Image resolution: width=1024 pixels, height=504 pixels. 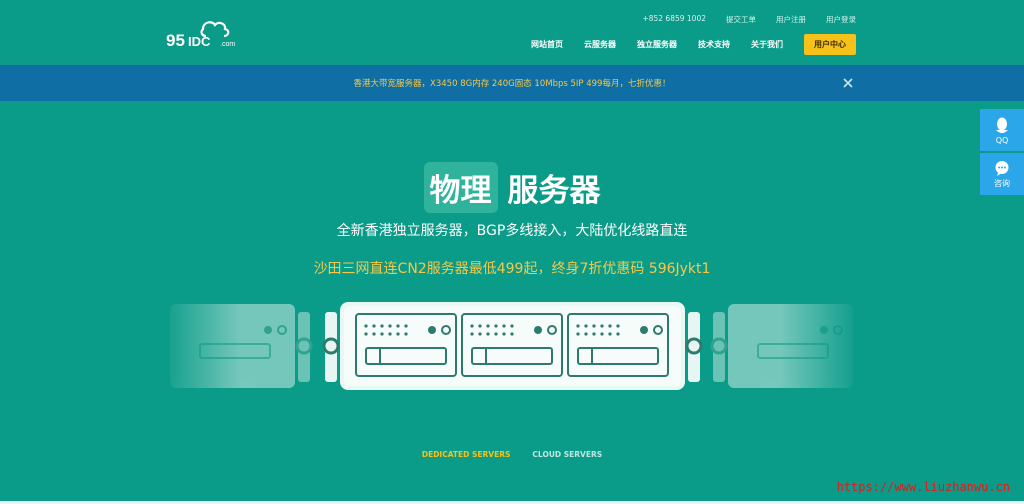 What do you see at coordinates (567, 454) in the screenshot?
I see `tab-cloud-servers: CLOUD SERVERS` at bounding box center [567, 454].